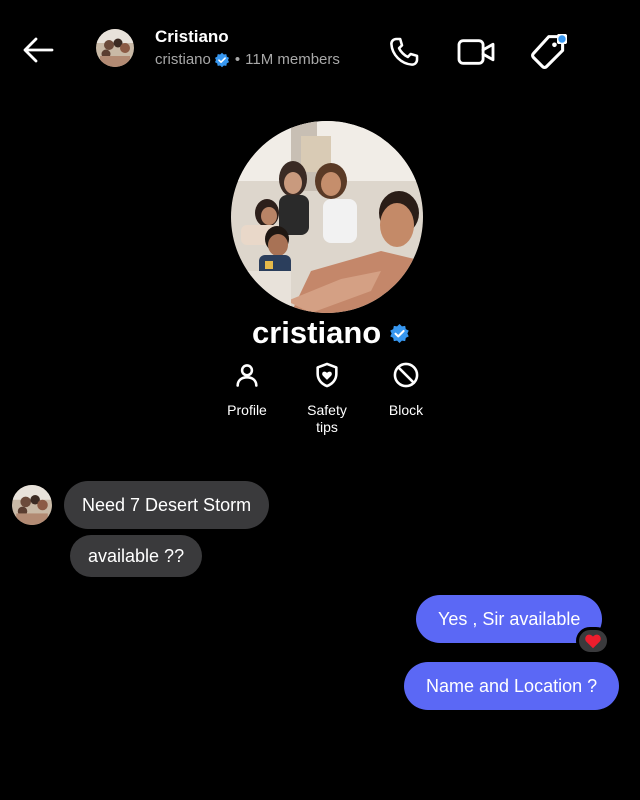 The height and width of the screenshot is (800, 640). I want to click on tag-button, so click(548, 52).